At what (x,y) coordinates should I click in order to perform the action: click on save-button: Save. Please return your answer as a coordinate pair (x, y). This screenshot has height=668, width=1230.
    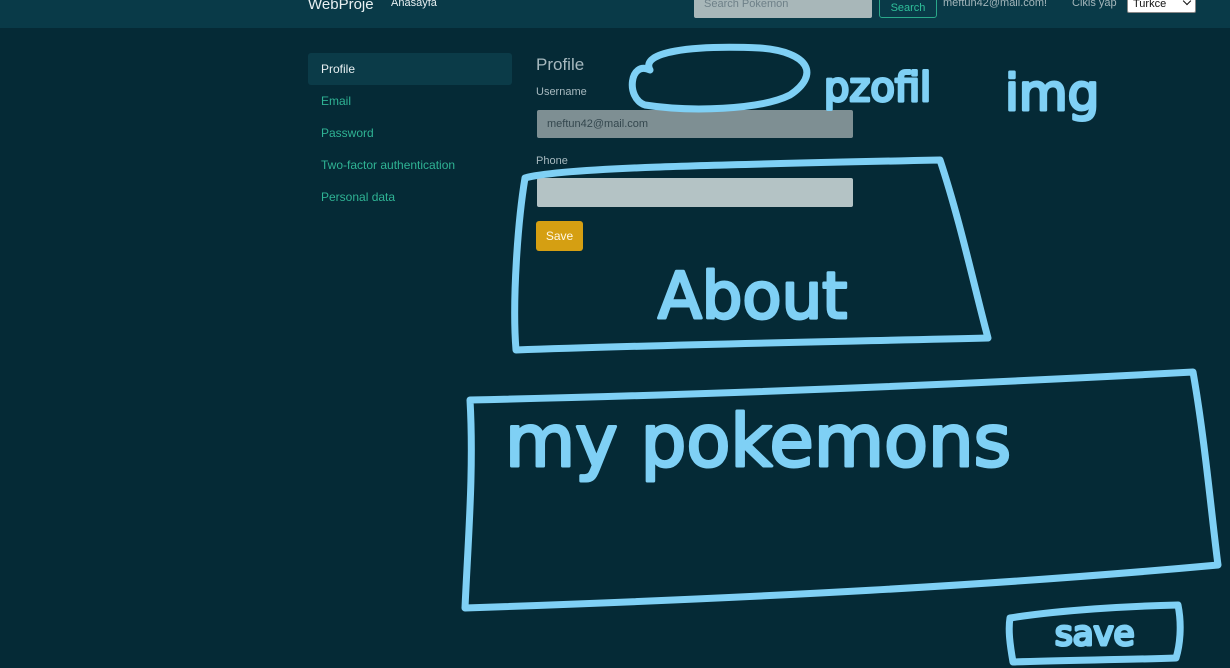
    Looking at the image, I should click on (559, 236).